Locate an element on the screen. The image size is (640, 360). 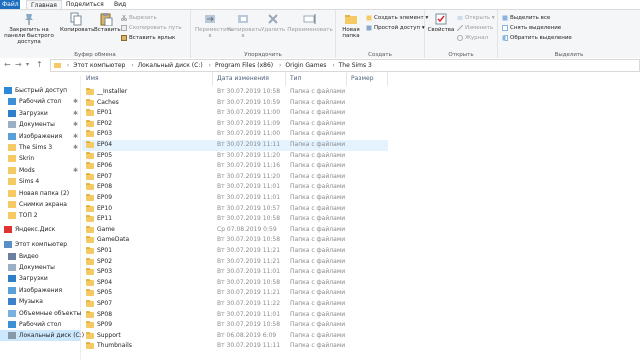
pin-quick-access-button: Закрепить на панели быстрого доступа is located at coordinates (29, 28).